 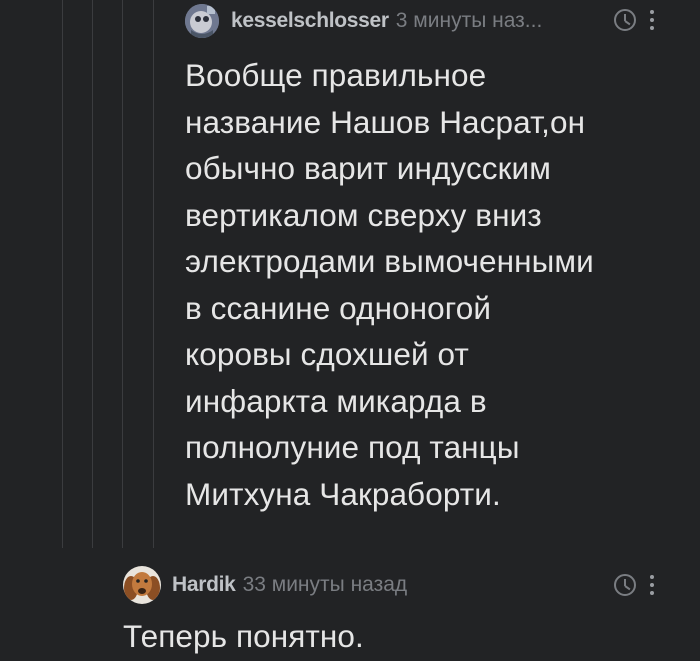 I want to click on comment-author: kesselschlosser, so click(x=310, y=21).